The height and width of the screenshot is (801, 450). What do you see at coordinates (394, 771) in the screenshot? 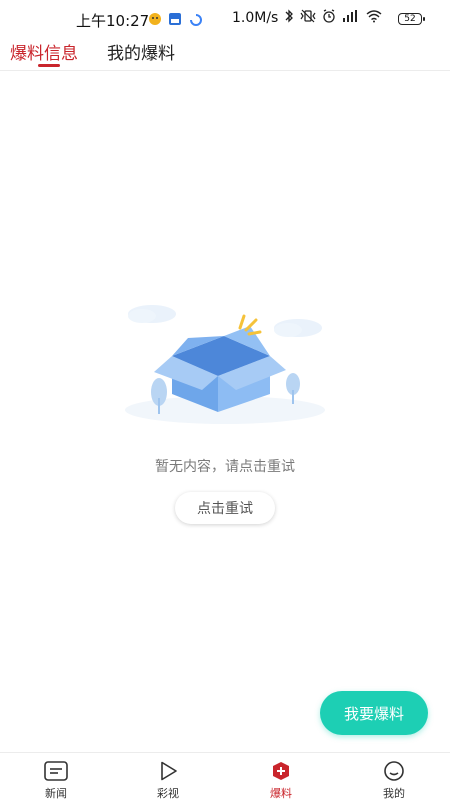
I see `profile-icon` at bounding box center [394, 771].